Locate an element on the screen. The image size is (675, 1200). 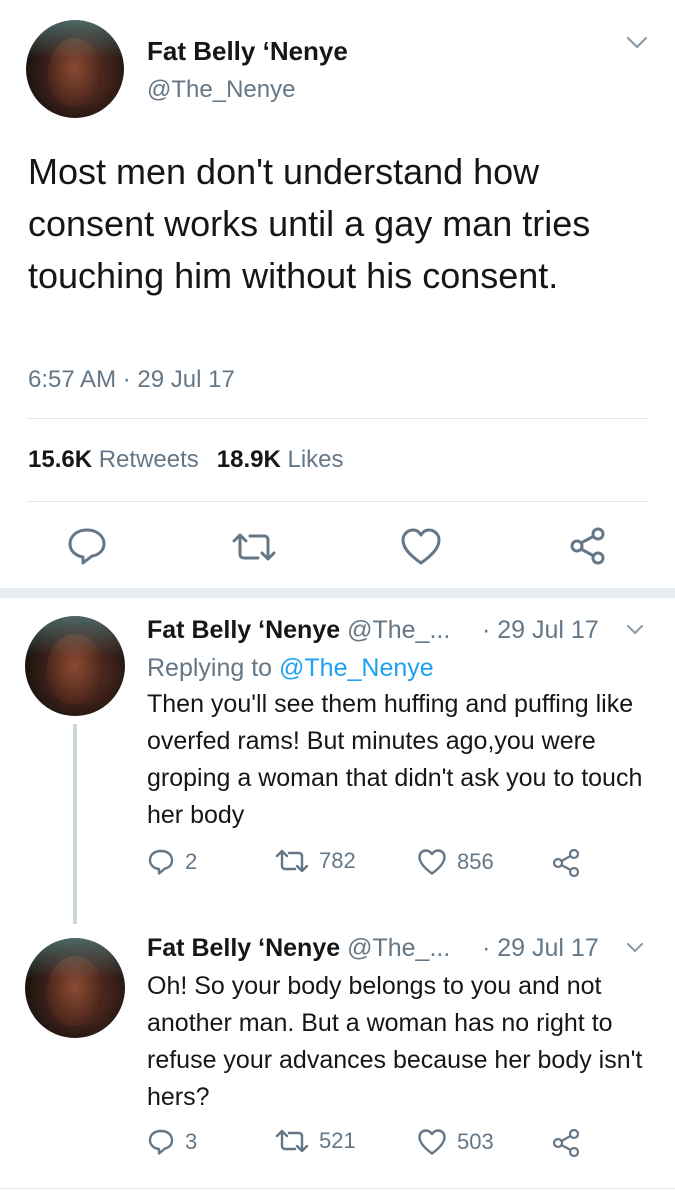
replying-to: Replying to @The_Nenye is located at coordinates (290, 668).